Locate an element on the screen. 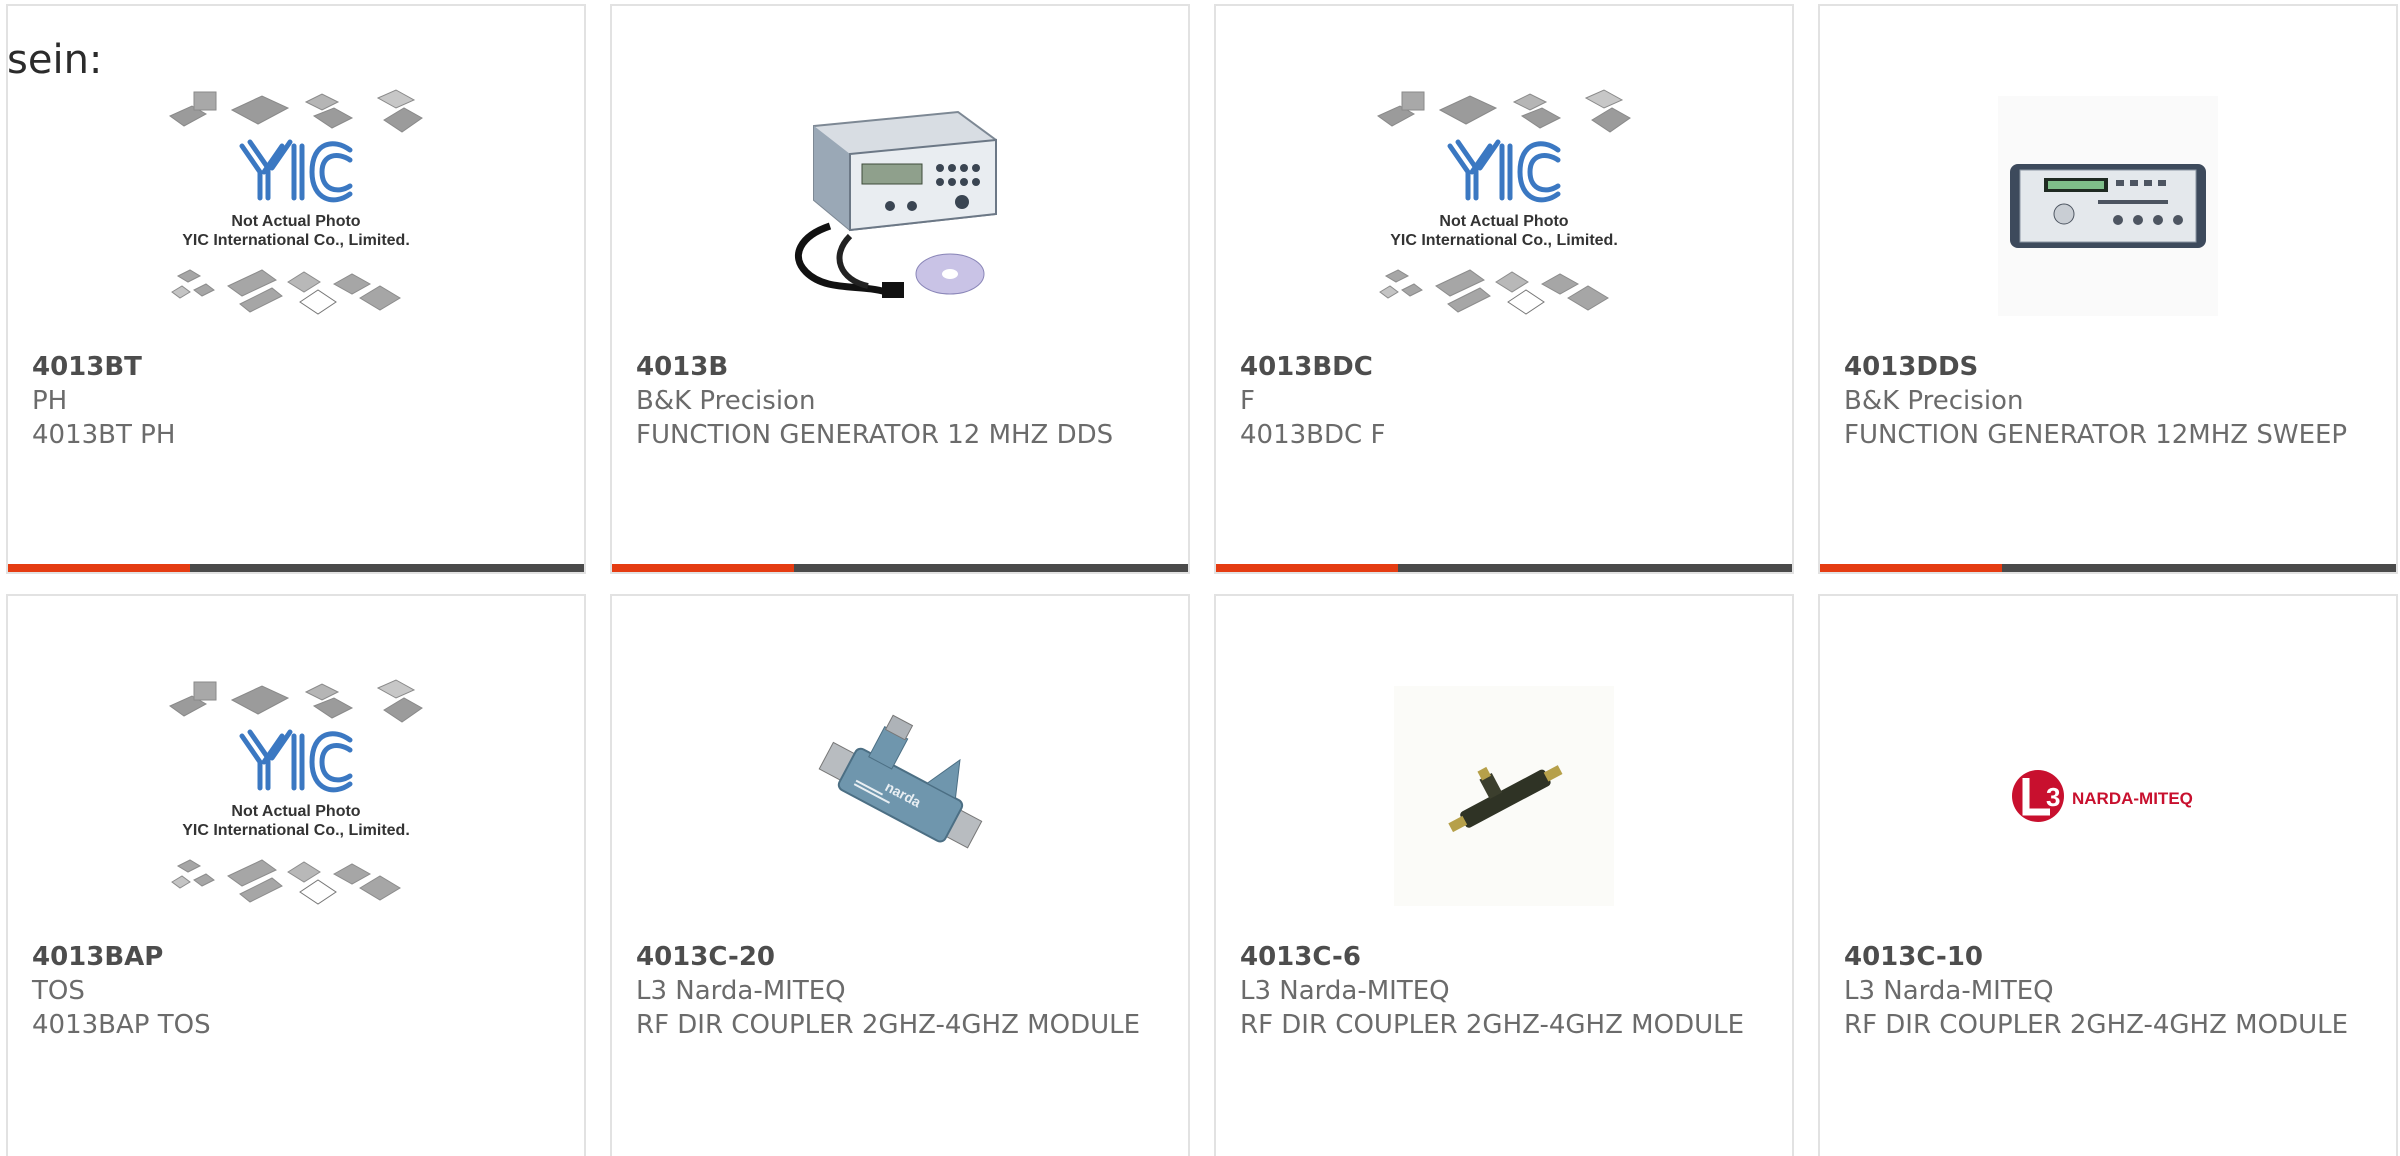  part-number-link: 4013C-10 is located at coordinates (2108, 957).